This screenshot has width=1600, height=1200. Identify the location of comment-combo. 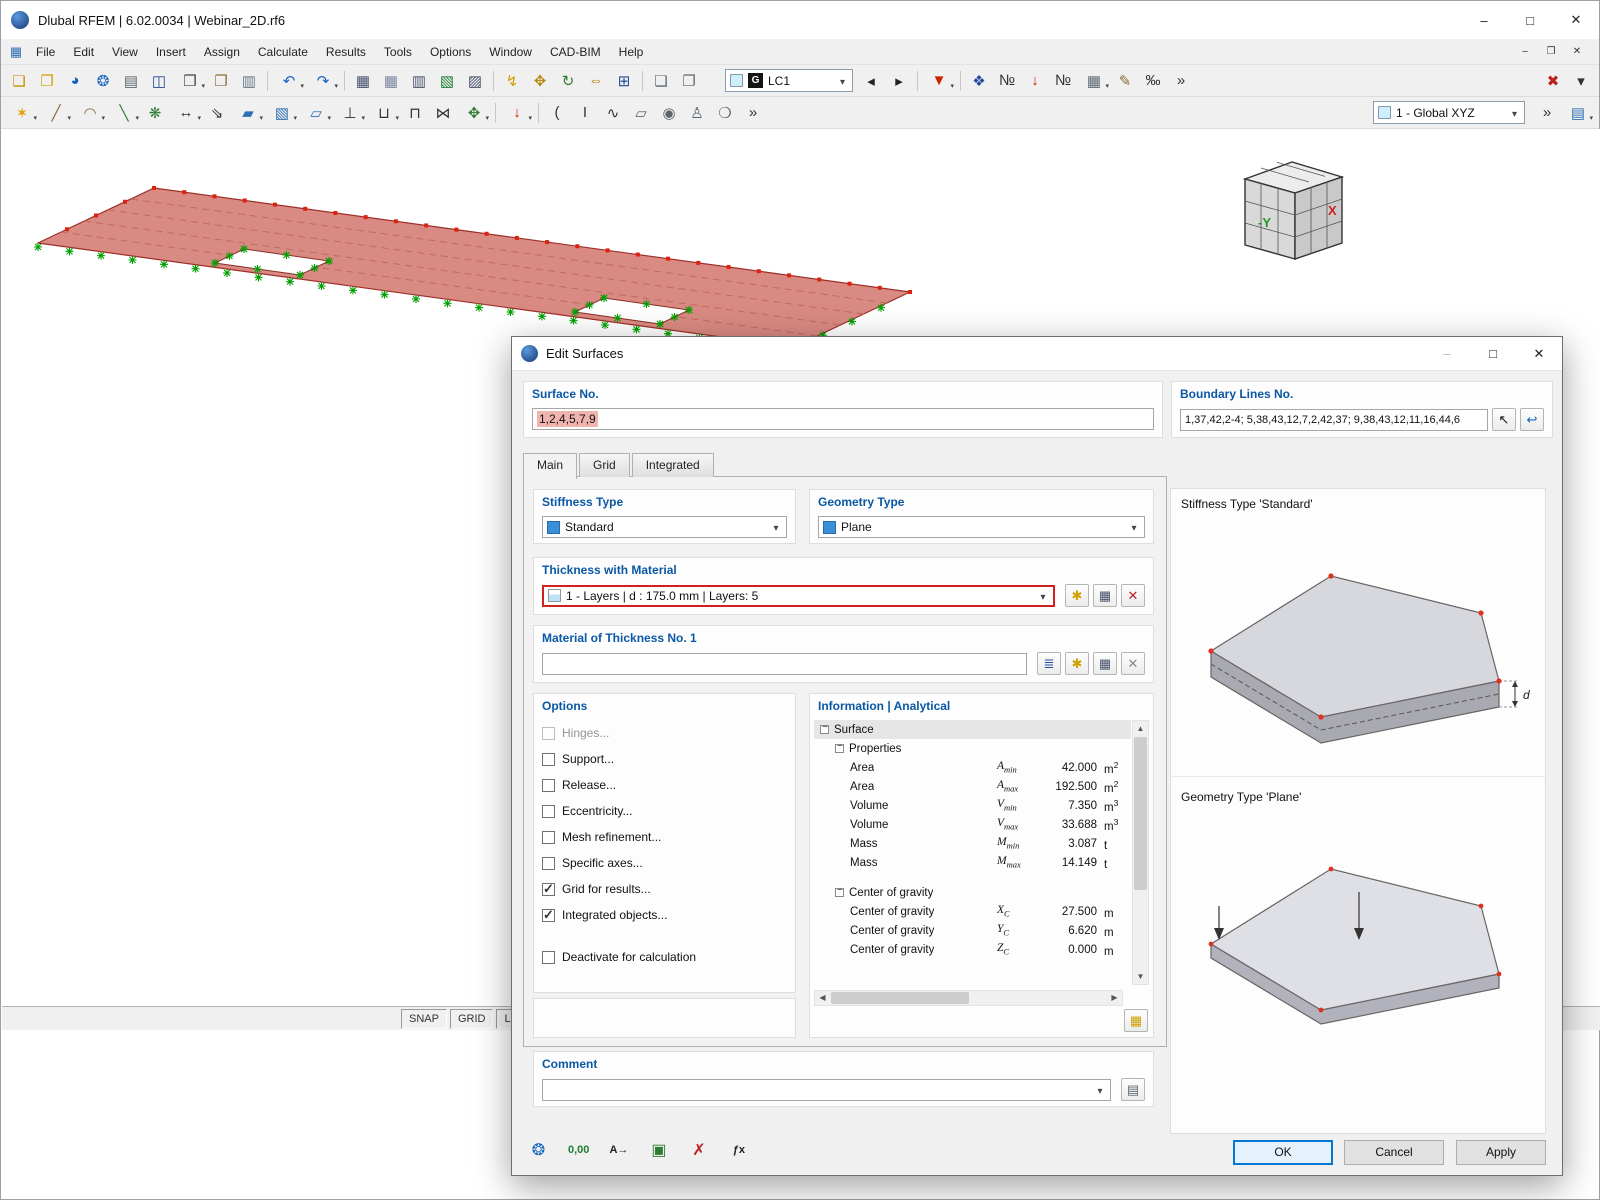
(826, 1089).